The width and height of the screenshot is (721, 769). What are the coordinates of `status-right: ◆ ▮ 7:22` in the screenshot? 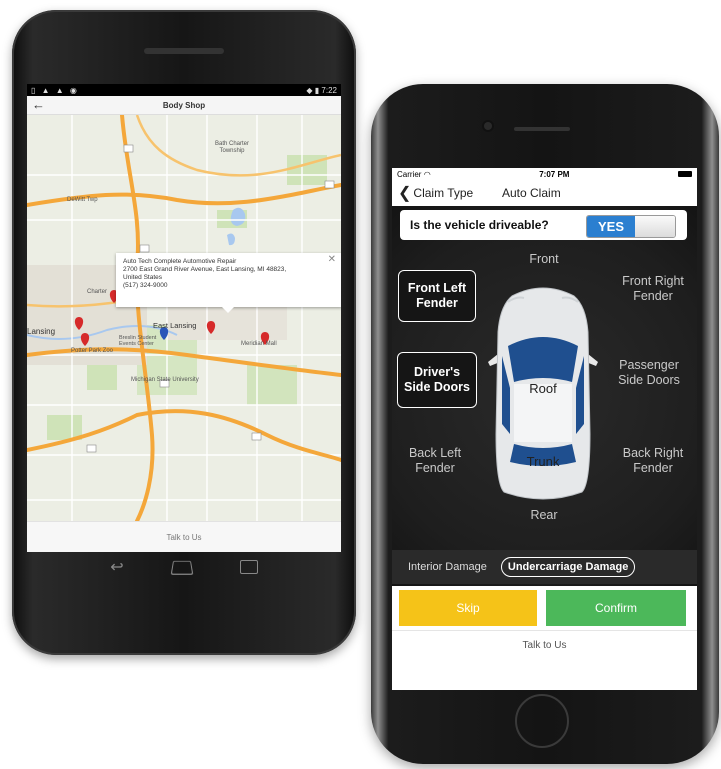 It's located at (321, 90).